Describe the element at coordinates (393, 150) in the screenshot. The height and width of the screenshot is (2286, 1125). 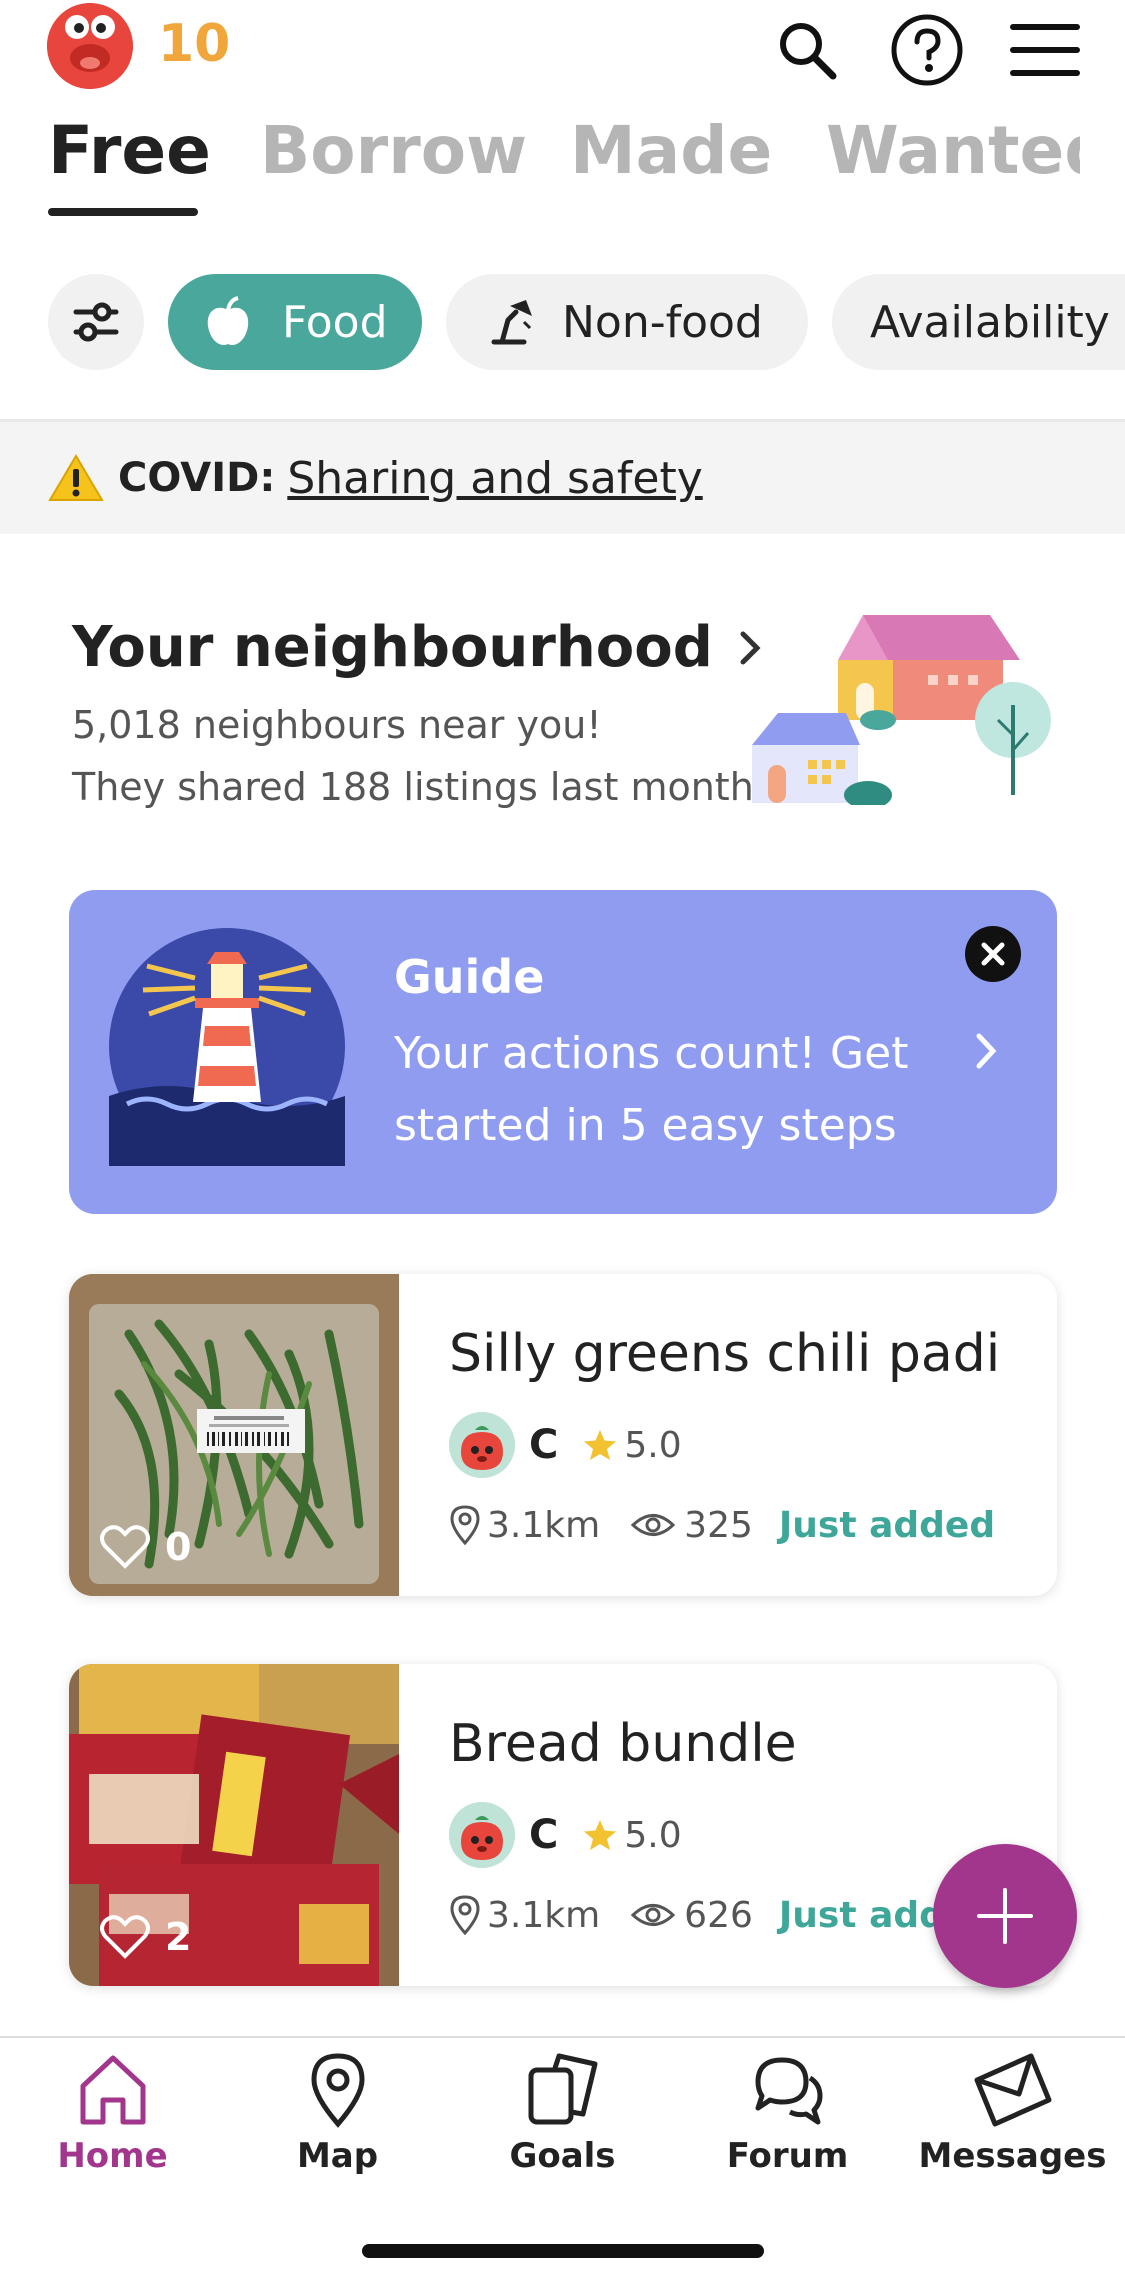
I see `tab-borrow: Borrow` at that location.